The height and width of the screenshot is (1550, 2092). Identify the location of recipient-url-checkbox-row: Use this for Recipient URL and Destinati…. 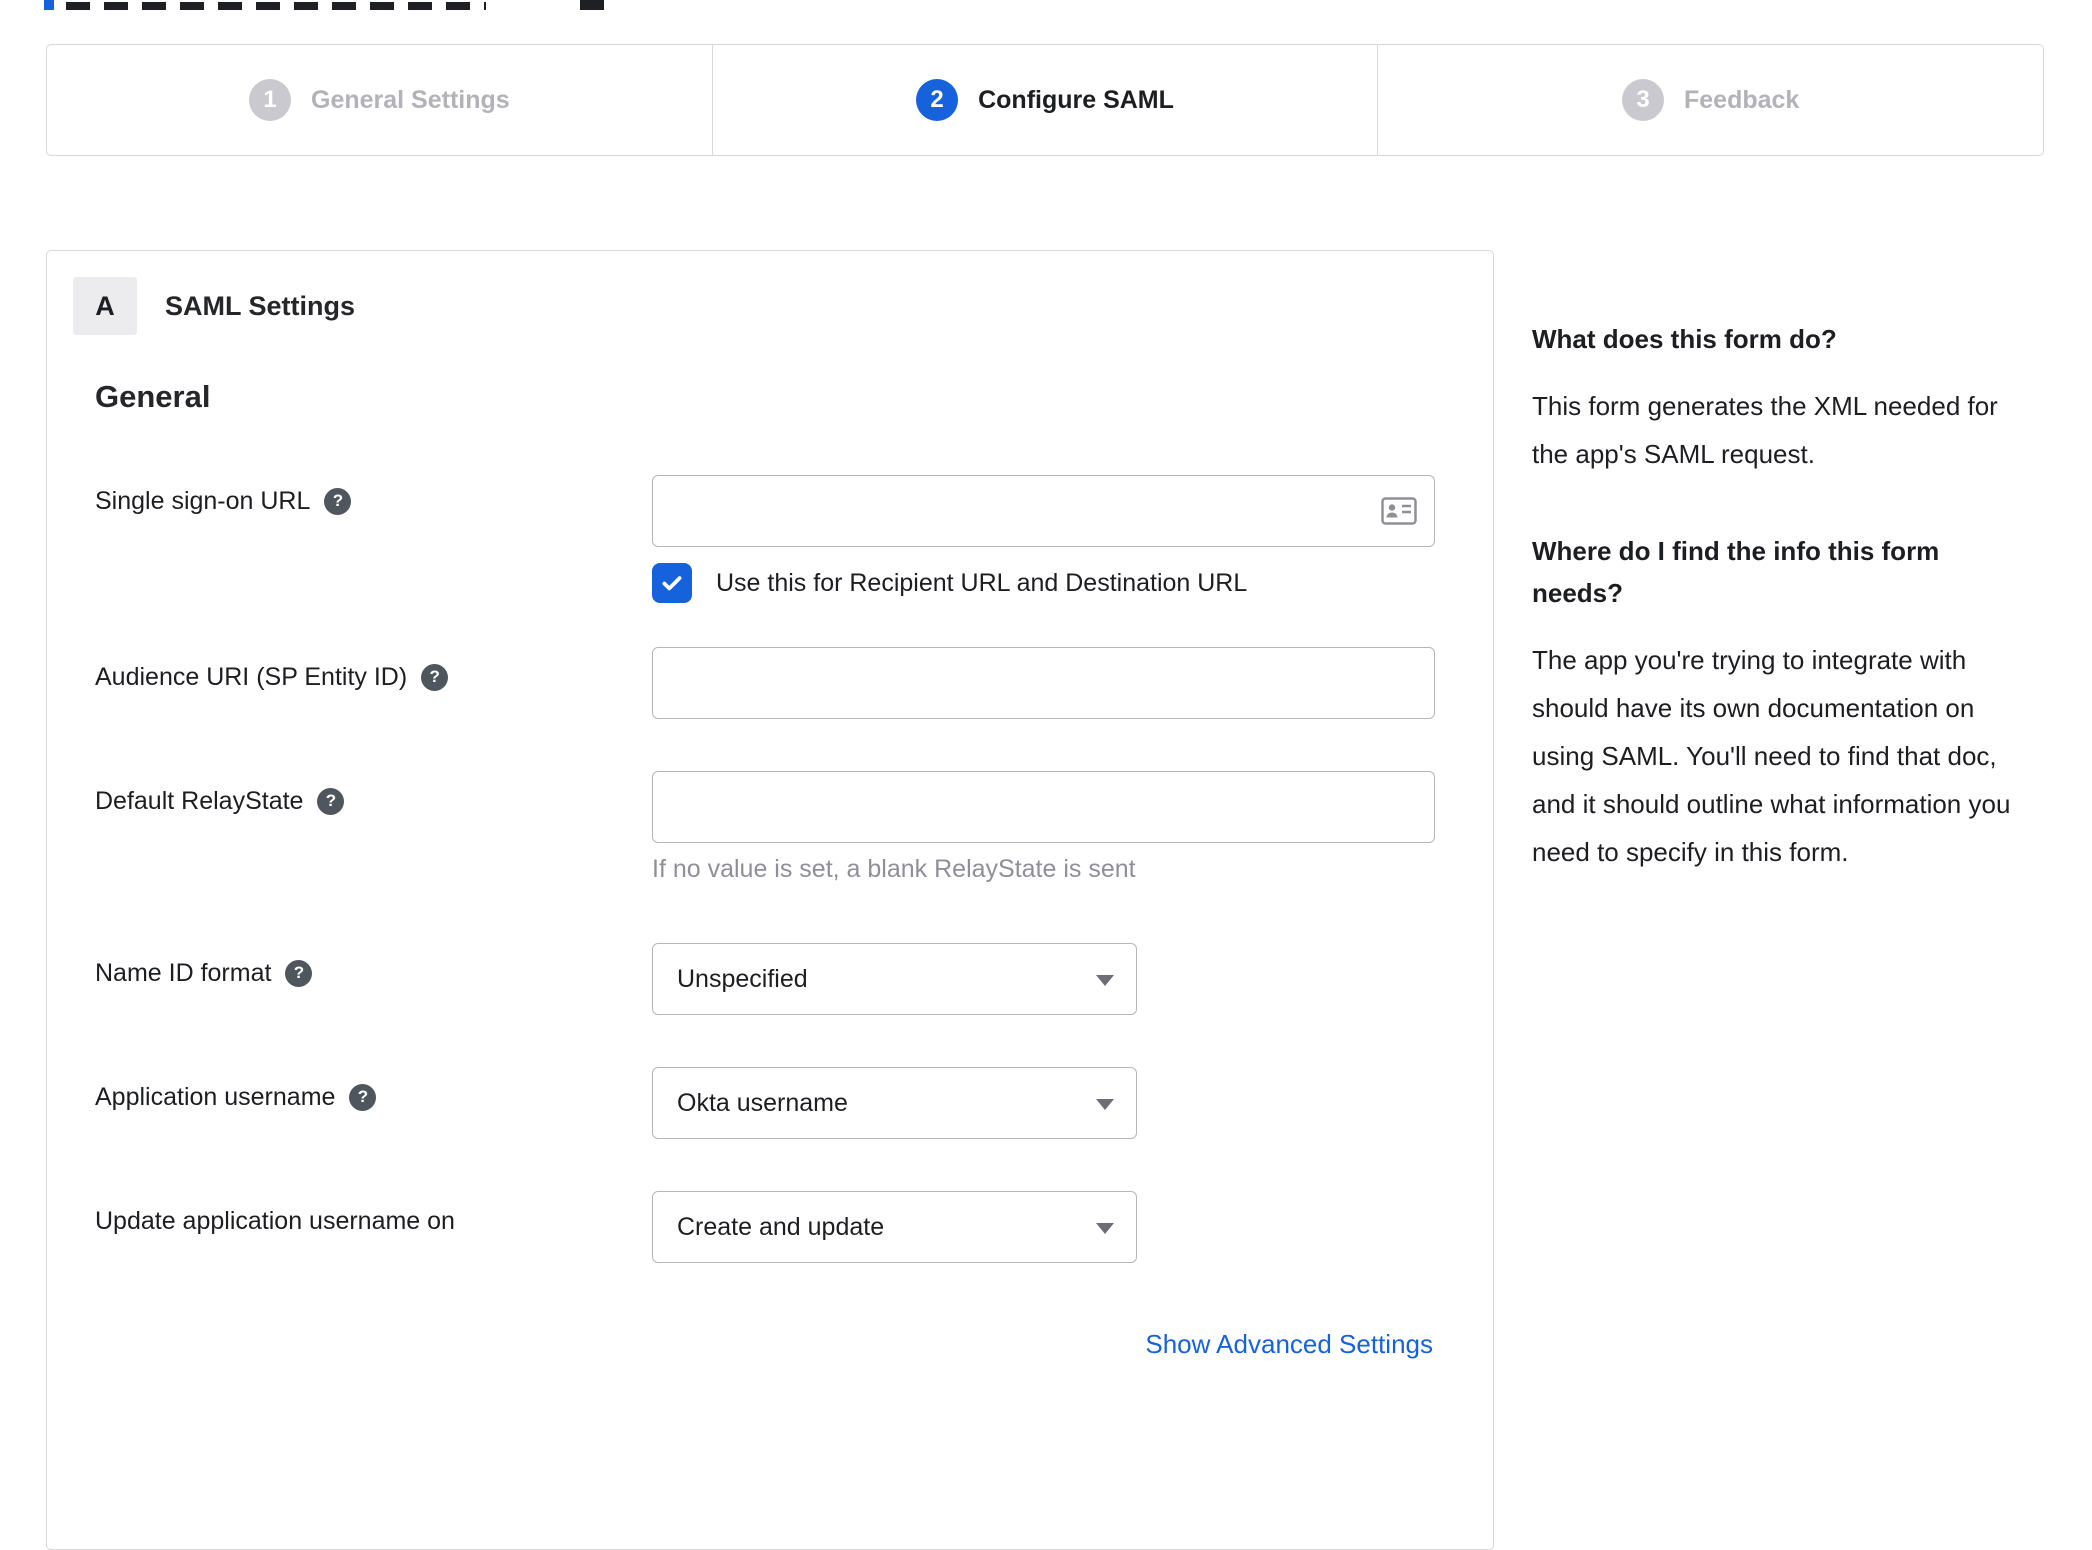
(949, 583).